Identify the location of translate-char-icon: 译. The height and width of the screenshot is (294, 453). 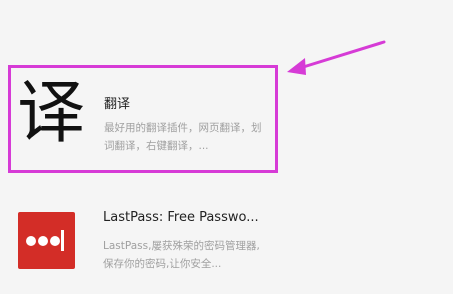
(50, 113).